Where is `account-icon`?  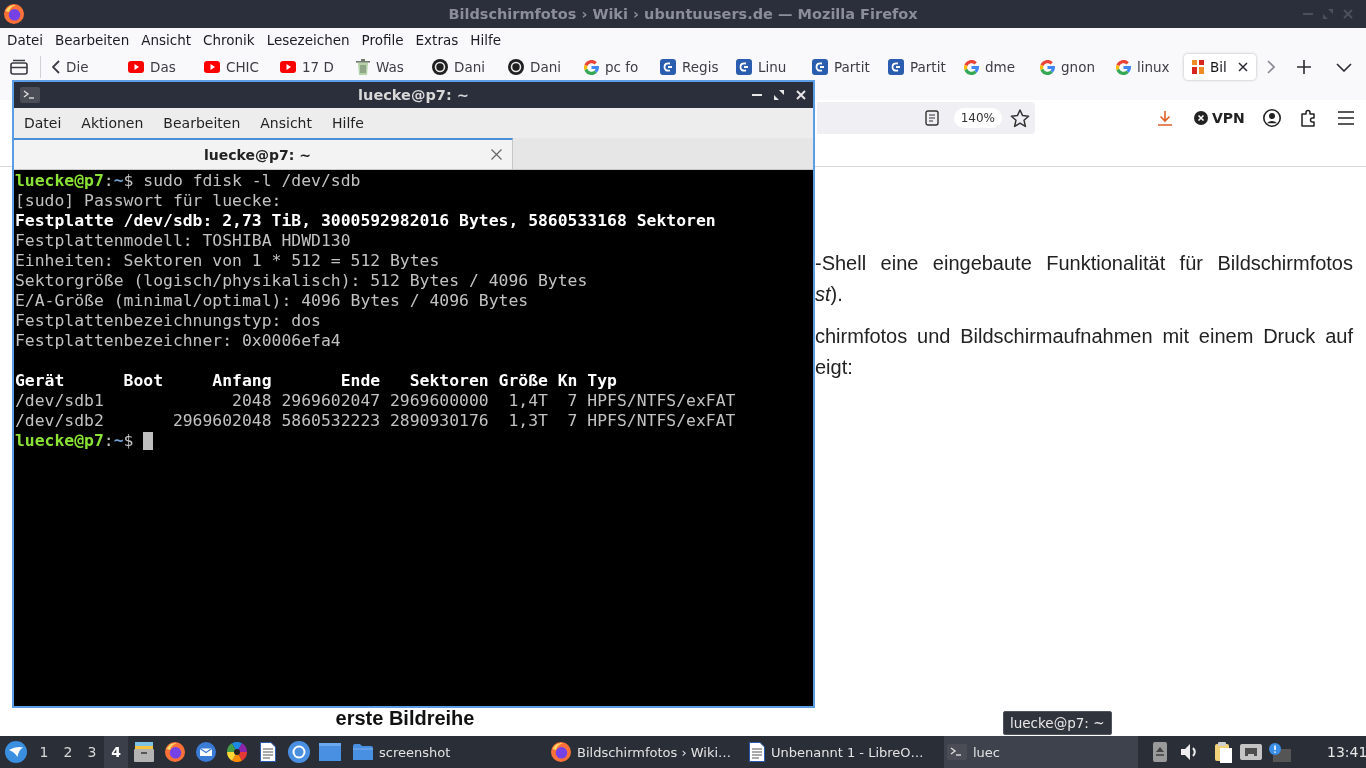
account-icon is located at coordinates (1271, 118).